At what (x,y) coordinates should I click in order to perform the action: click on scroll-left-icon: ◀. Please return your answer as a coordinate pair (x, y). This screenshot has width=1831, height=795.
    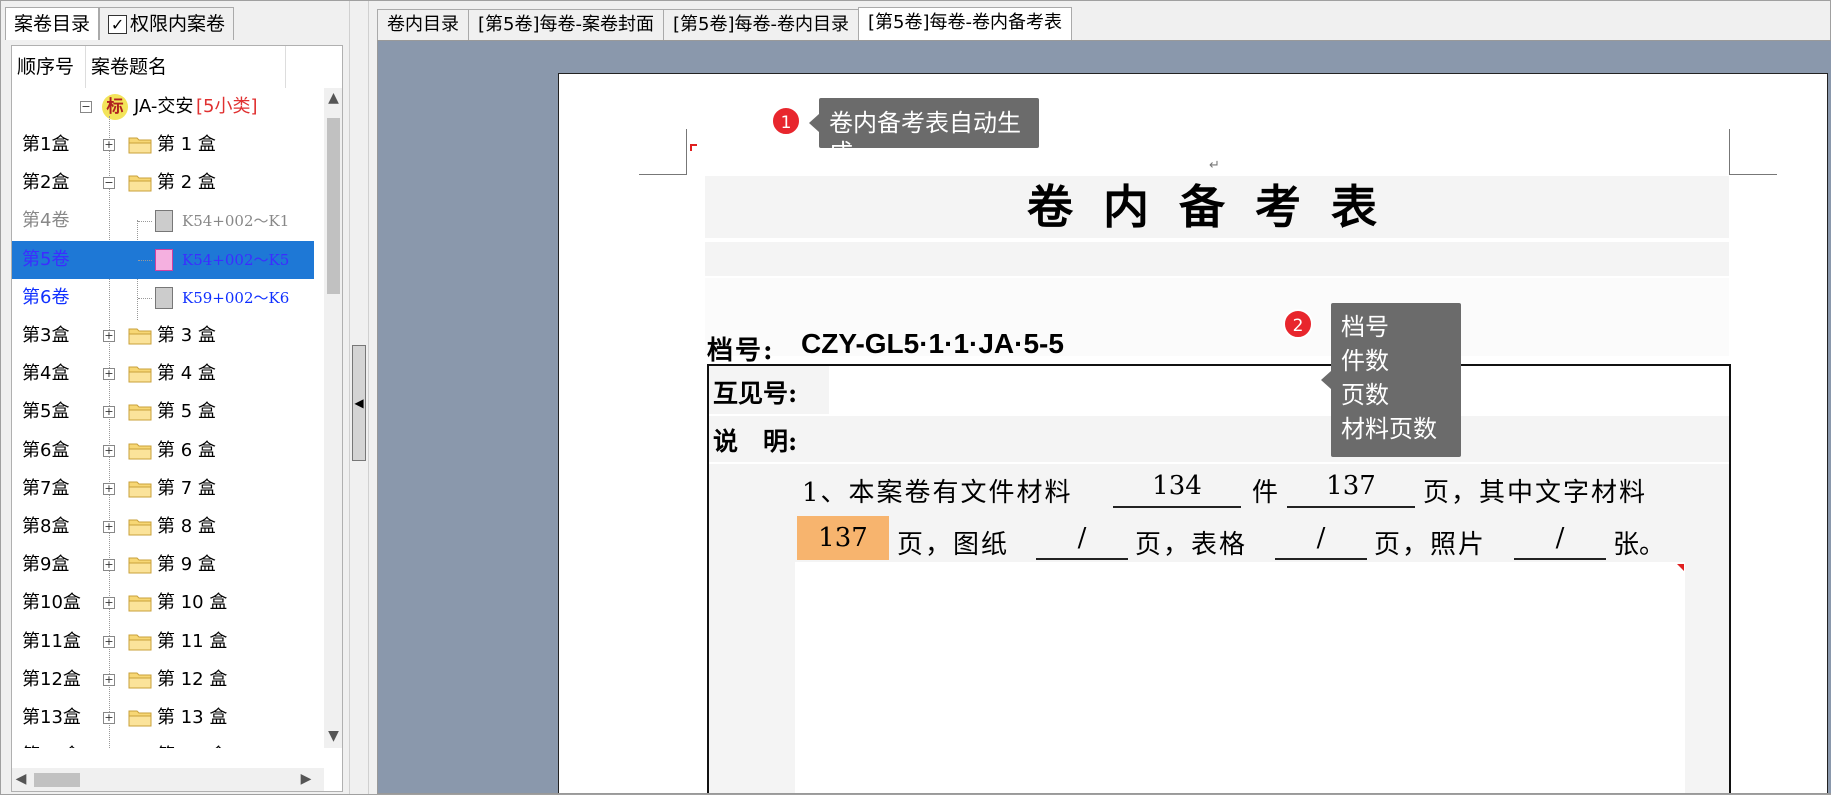
    Looking at the image, I should click on (21, 779).